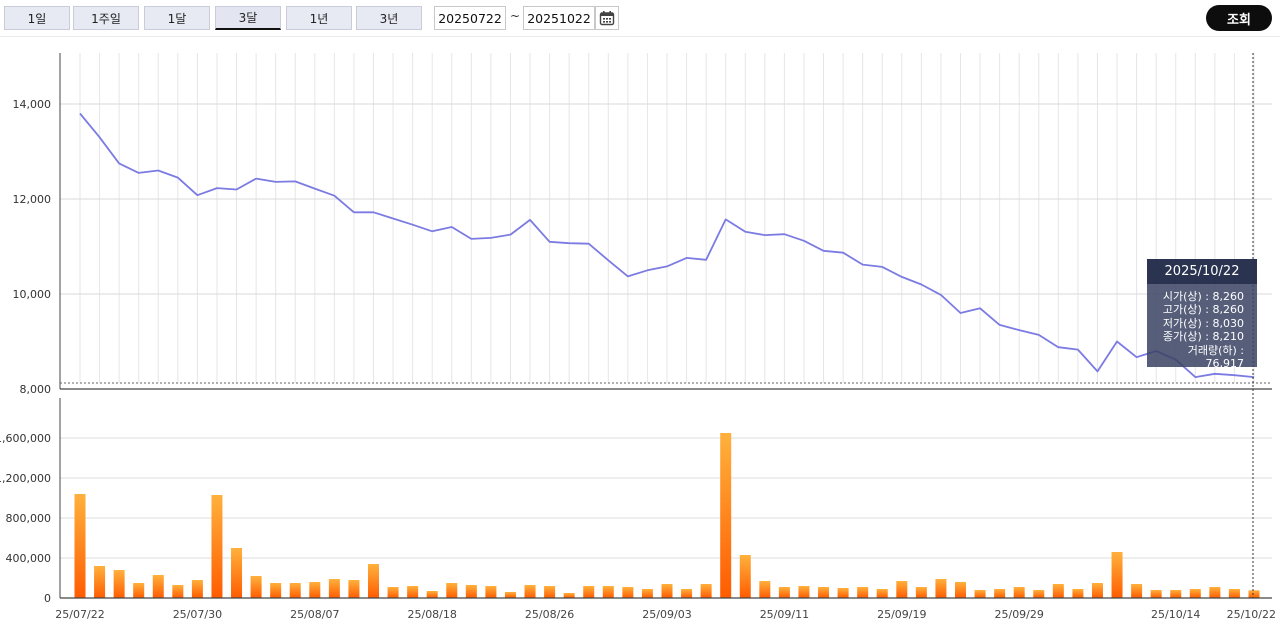  I want to click on tooltip-volume: 거래량(하) : 76,917, so click(1215, 357).